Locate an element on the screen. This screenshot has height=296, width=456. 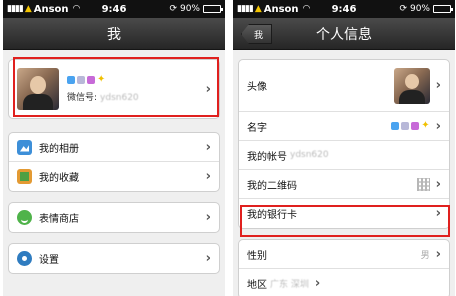
menu-group-collections: 我的相册 › 我的收藏 › is located at coordinates (114, 162).